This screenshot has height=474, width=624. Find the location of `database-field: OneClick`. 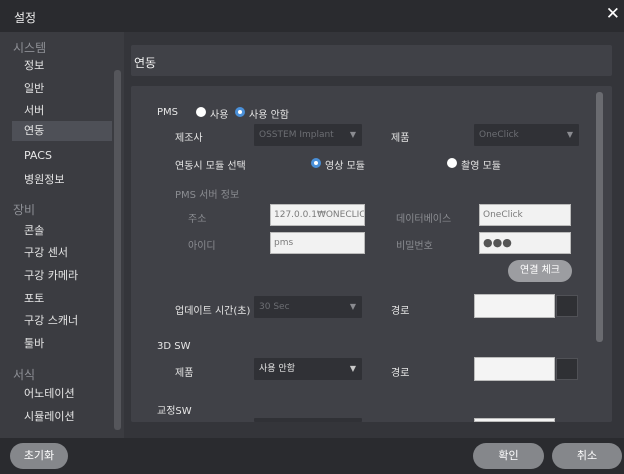

database-field: OneClick is located at coordinates (525, 215).